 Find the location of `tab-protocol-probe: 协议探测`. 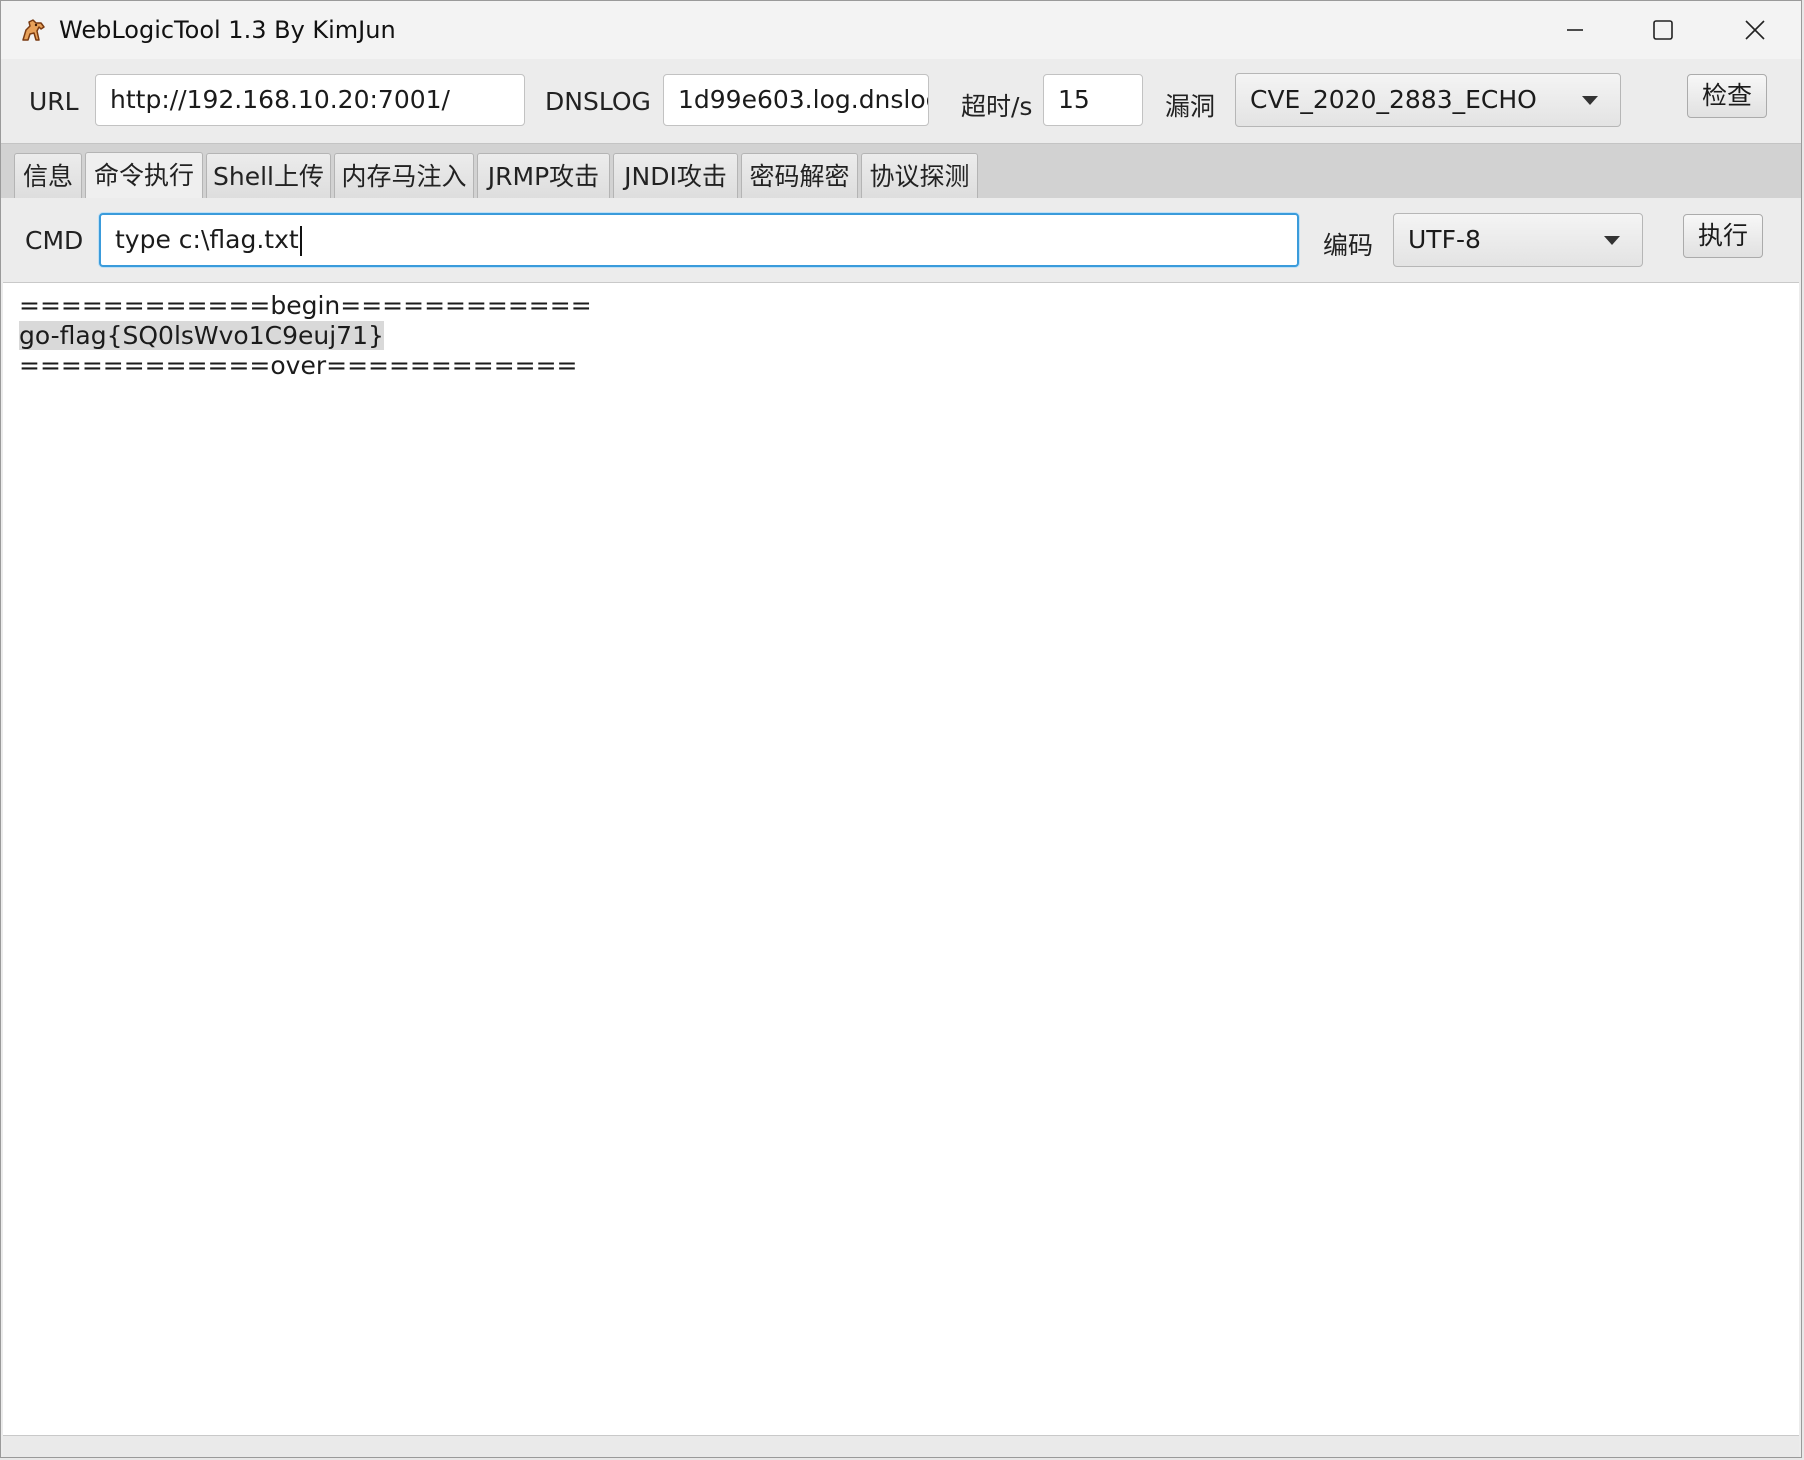

tab-protocol-probe: 协议探测 is located at coordinates (919, 176).